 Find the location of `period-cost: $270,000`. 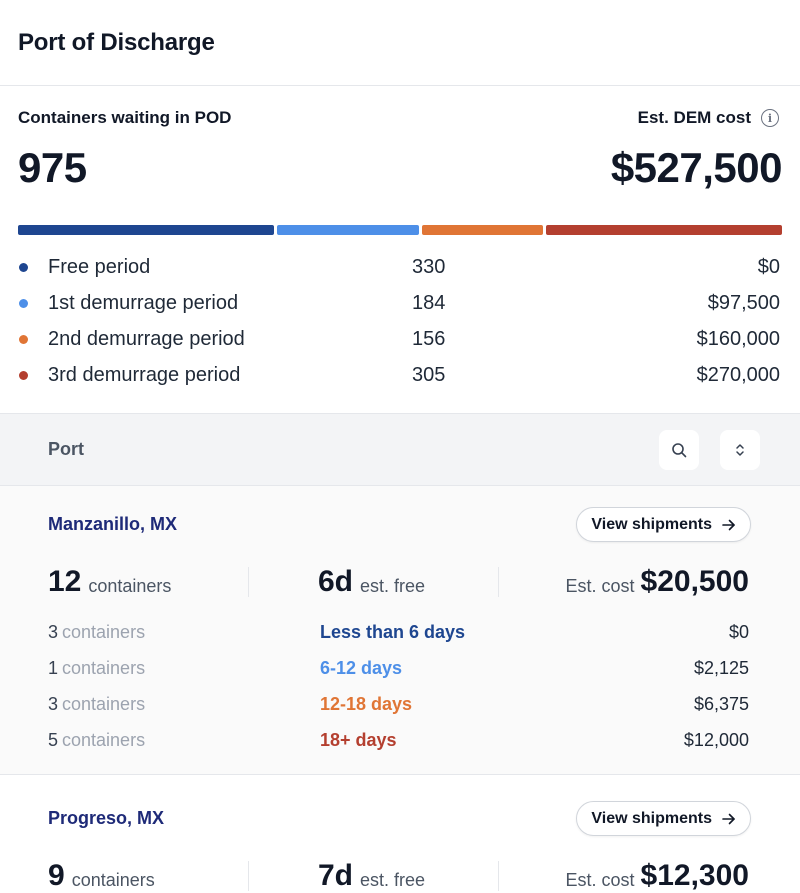

period-cost: $270,000 is located at coordinates (738, 374).